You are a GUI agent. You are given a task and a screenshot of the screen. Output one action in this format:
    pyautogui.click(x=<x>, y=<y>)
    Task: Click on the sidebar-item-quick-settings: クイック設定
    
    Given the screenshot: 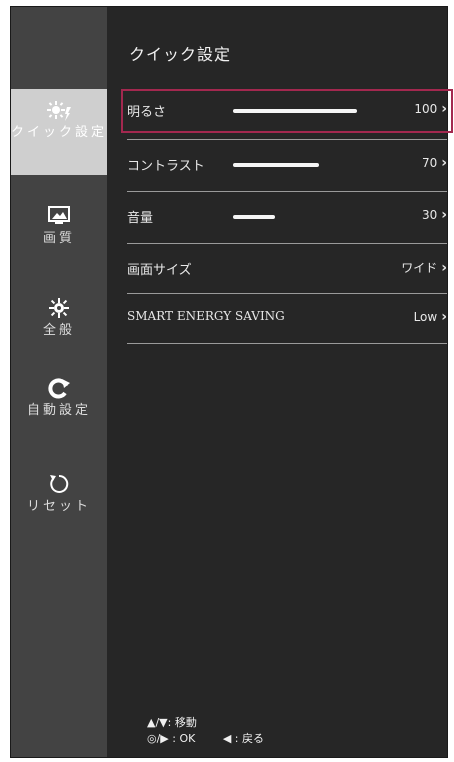 What is the action you would take?
    pyautogui.click(x=59, y=132)
    